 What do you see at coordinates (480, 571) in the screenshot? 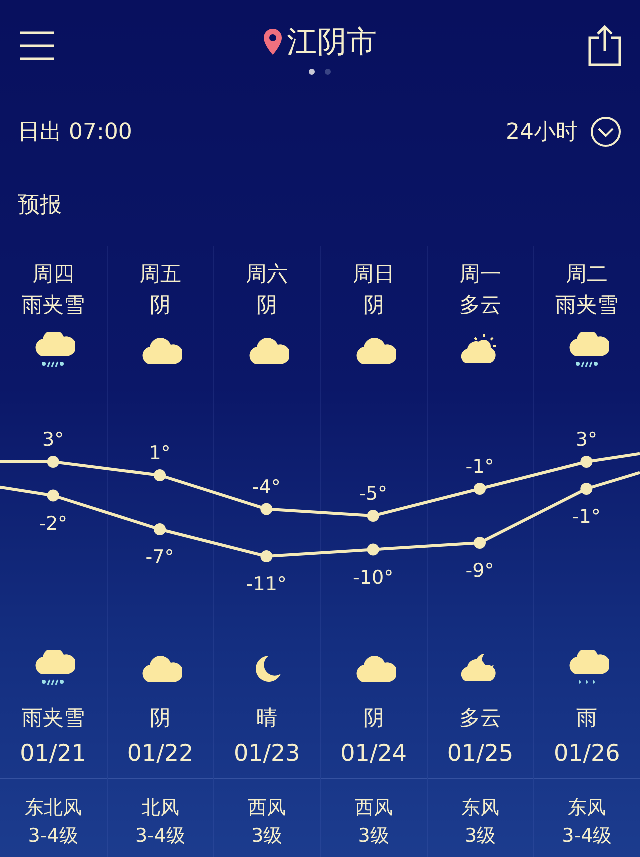
I see `temperature-label: -9°` at bounding box center [480, 571].